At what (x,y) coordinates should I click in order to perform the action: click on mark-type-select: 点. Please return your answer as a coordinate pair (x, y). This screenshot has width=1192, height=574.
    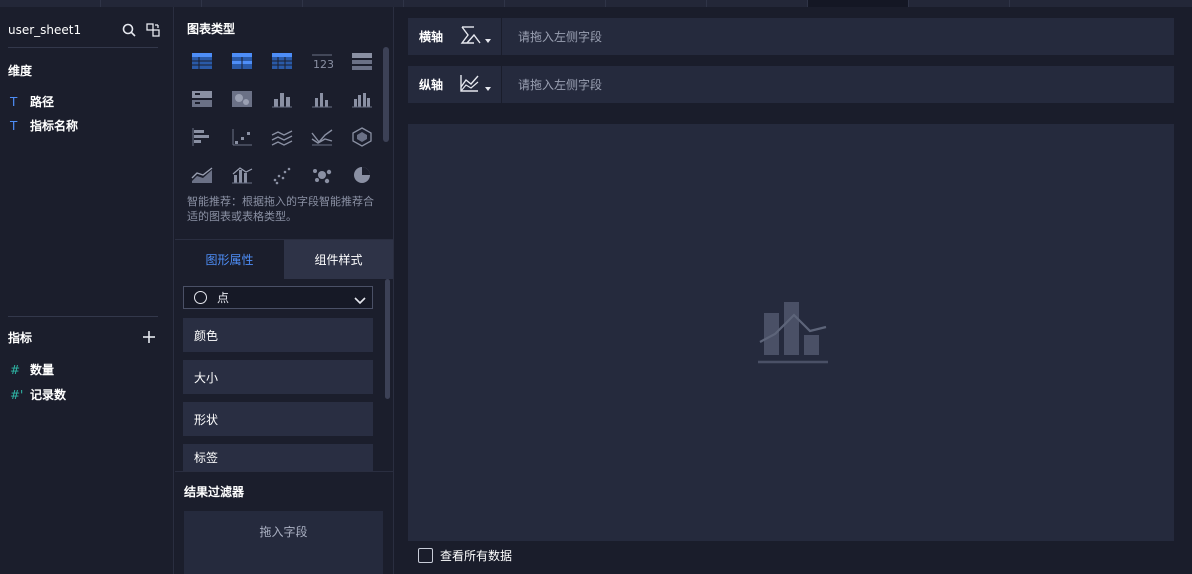
    Looking at the image, I should click on (278, 297).